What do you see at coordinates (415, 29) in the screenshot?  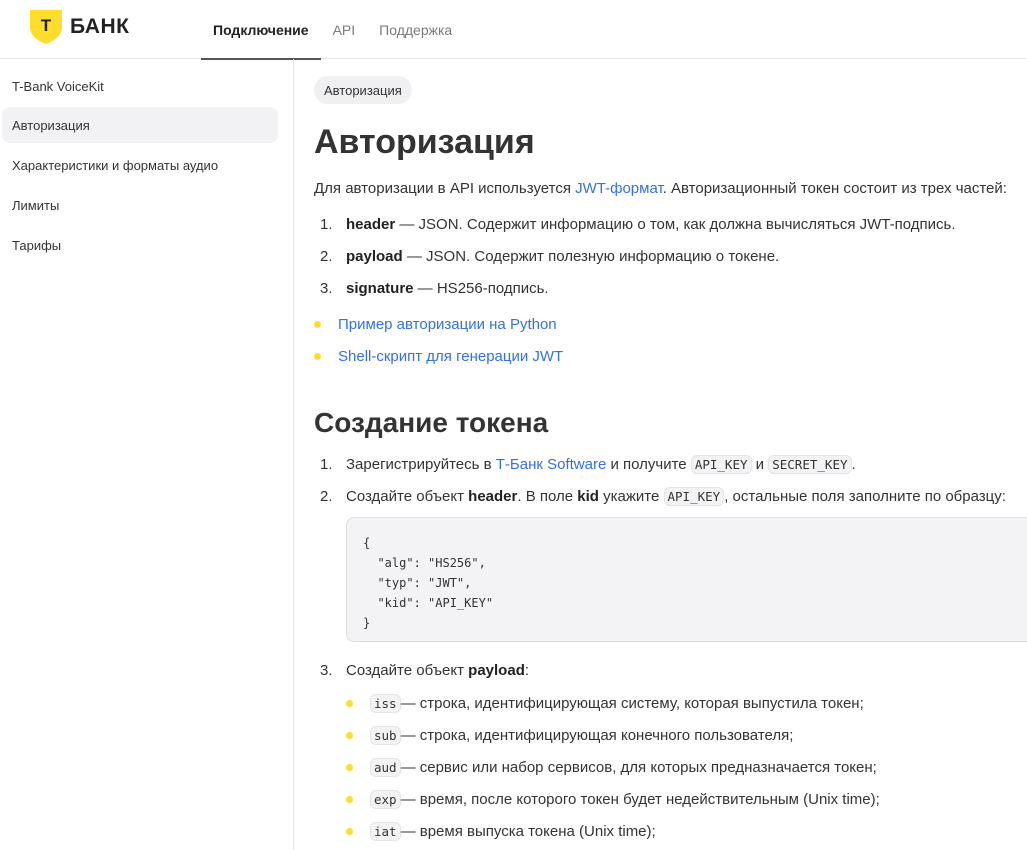 I see `nav-support: Поддержка` at bounding box center [415, 29].